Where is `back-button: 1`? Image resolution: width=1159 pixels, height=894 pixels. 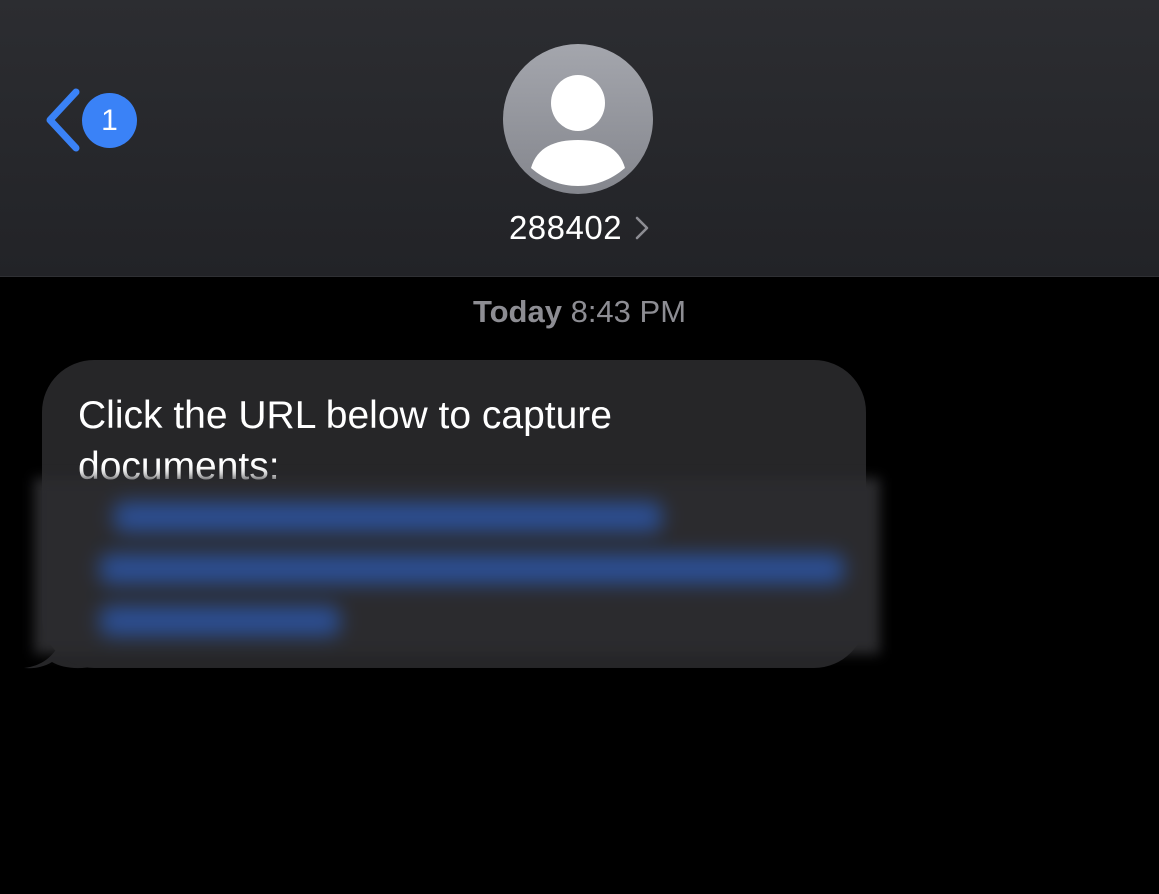
back-button: 1 is located at coordinates (91, 120).